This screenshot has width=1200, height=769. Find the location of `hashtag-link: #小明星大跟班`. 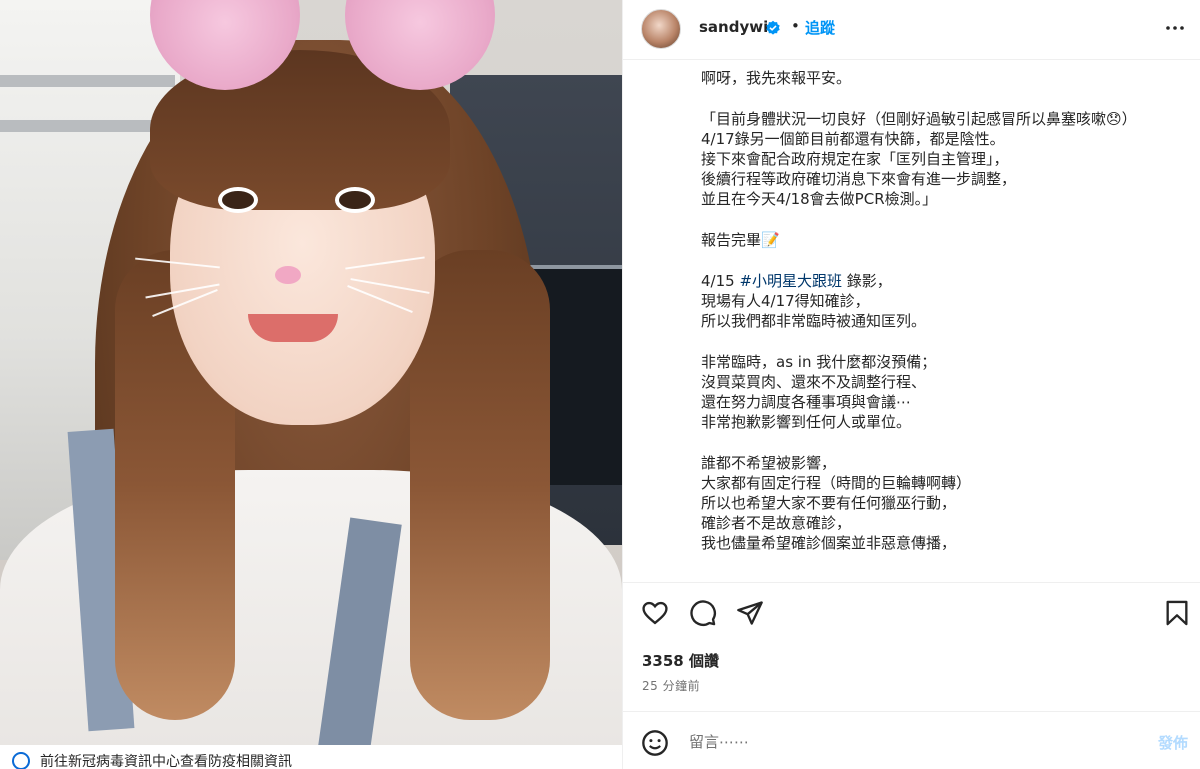

hashtag-link: #小明星大跟班 is located at coordinates (790, 281).